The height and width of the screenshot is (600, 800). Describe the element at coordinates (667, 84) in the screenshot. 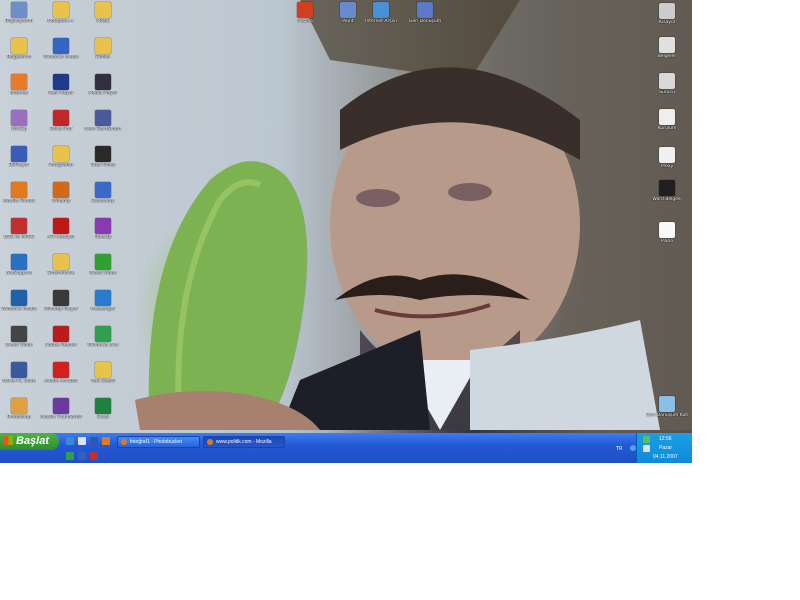

I see `desktop-icon: Sürücü` at that location.